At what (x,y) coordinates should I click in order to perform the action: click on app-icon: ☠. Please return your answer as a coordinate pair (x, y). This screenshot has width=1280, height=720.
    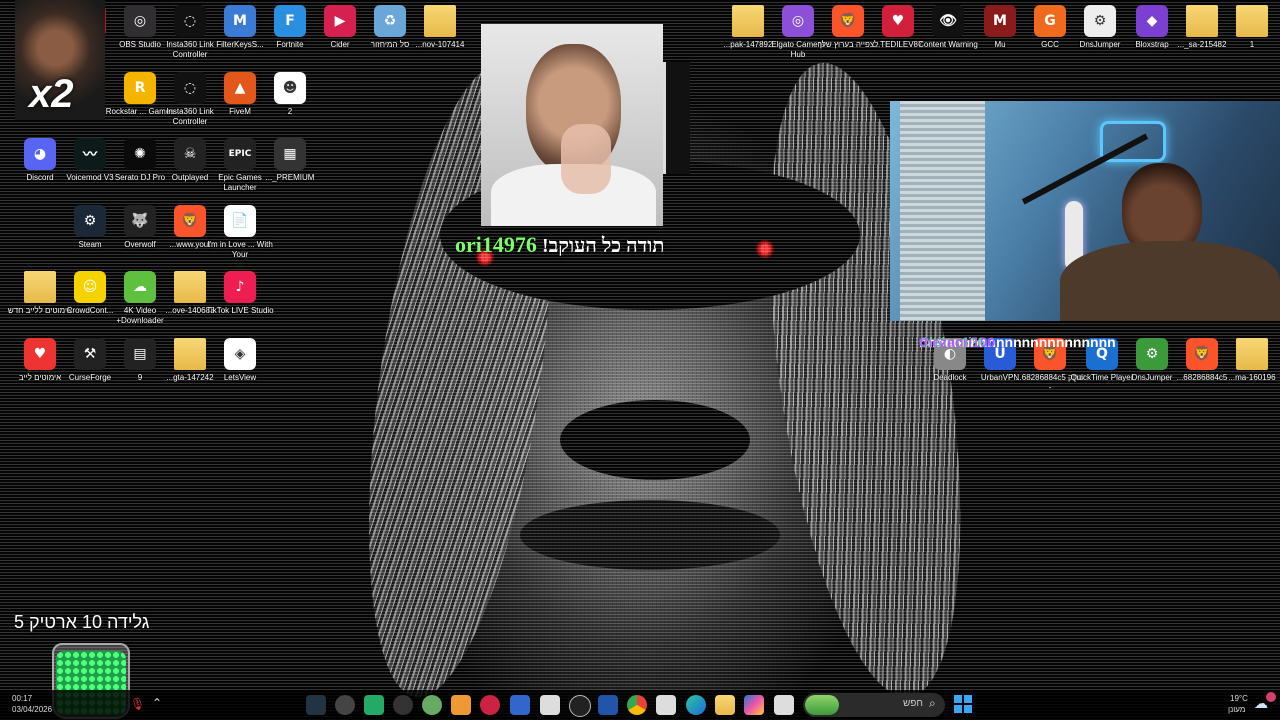
    Looking at the image, I should click on (190, 154).